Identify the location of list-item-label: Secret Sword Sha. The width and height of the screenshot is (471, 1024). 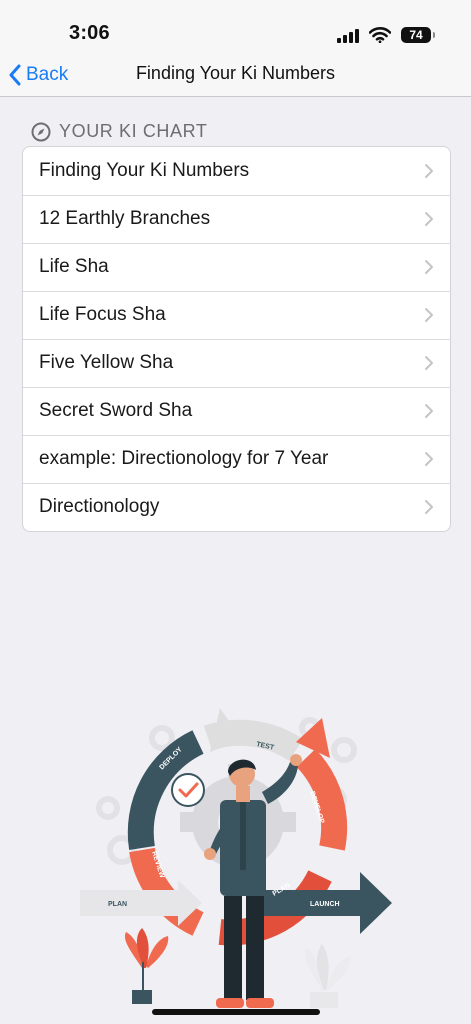
(116, 410).